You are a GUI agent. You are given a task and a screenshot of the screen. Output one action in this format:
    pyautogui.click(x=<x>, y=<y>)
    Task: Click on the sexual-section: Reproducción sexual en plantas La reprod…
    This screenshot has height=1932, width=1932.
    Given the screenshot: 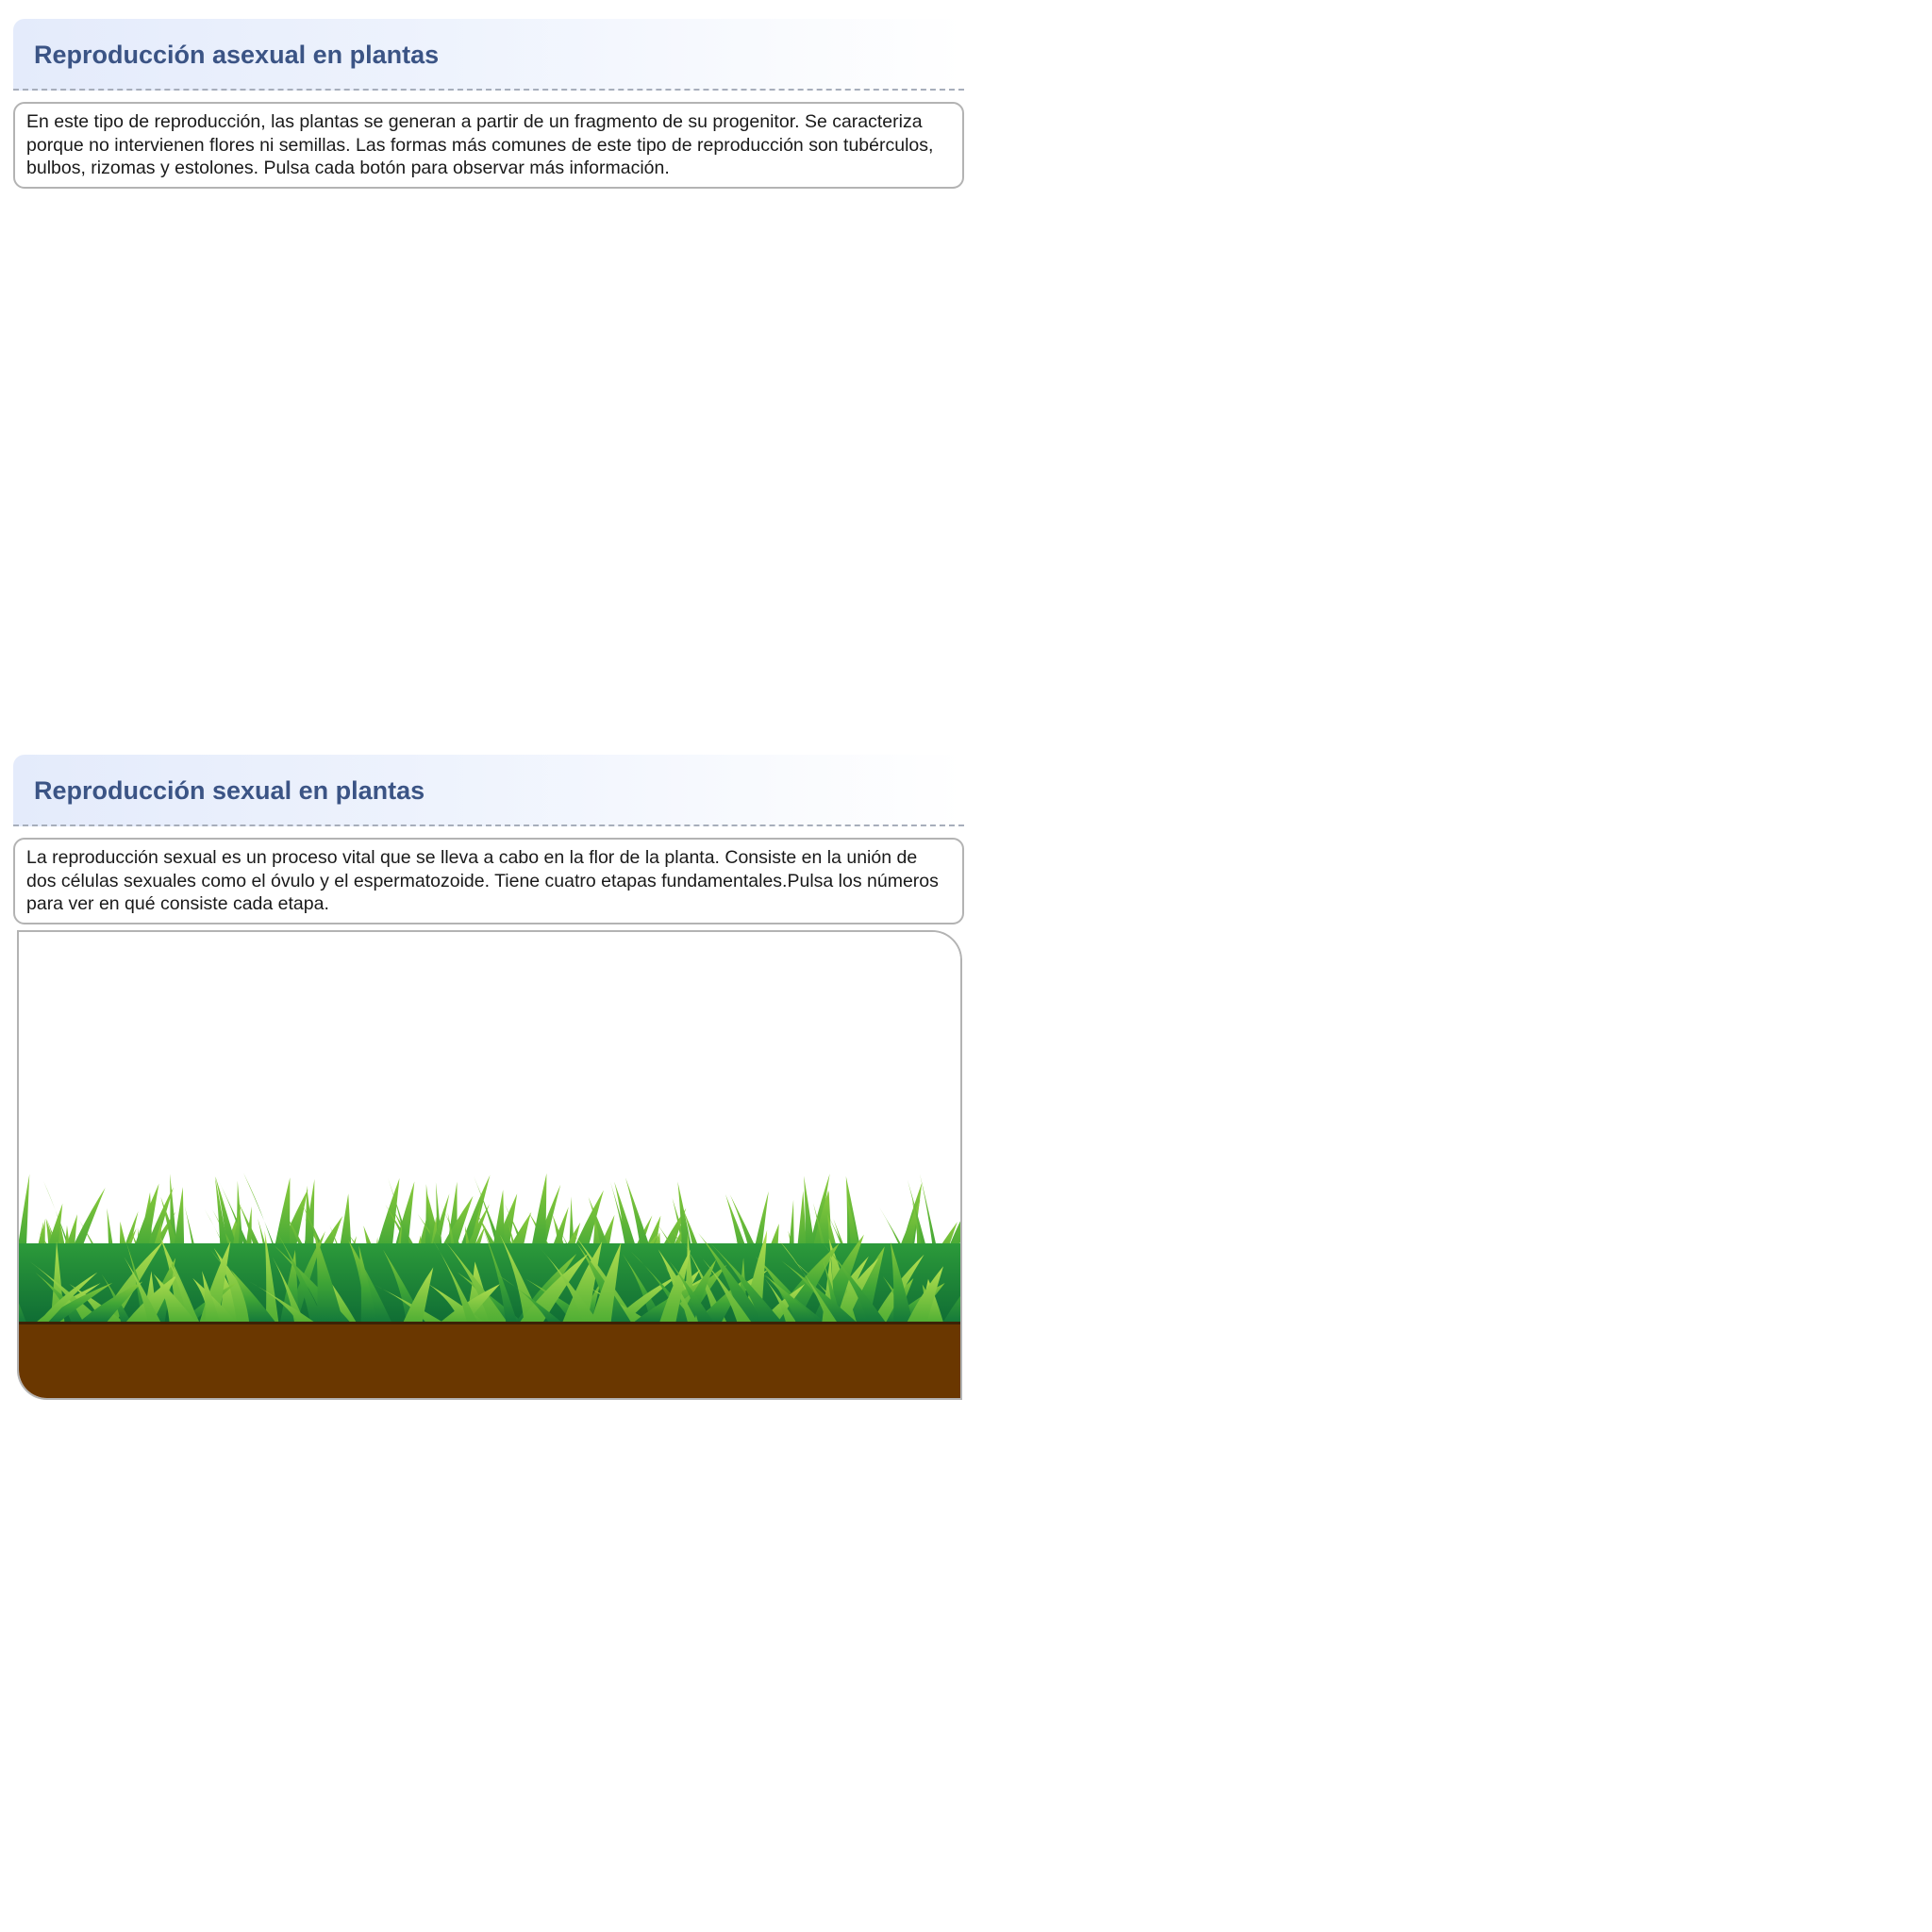 What is the action you would take?
    pyautogui.click(x=489, y=839)
    